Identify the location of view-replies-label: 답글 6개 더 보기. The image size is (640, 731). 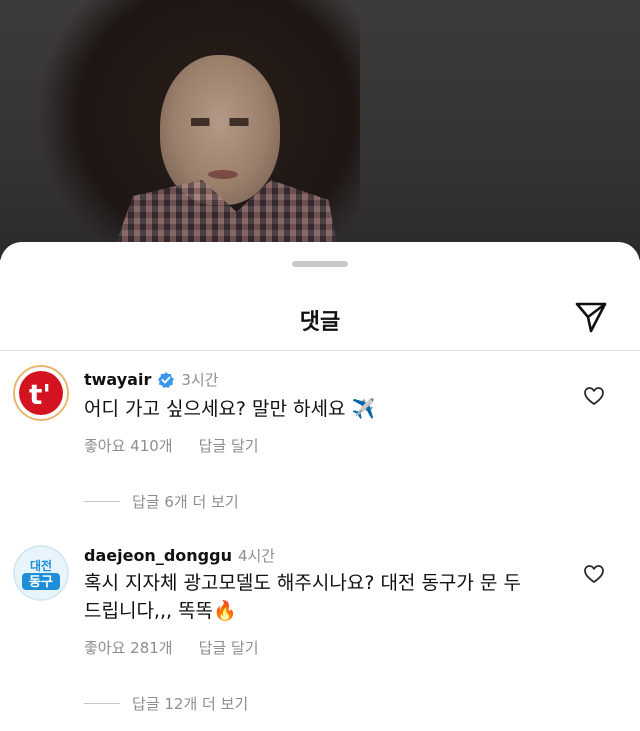
(185, 502).